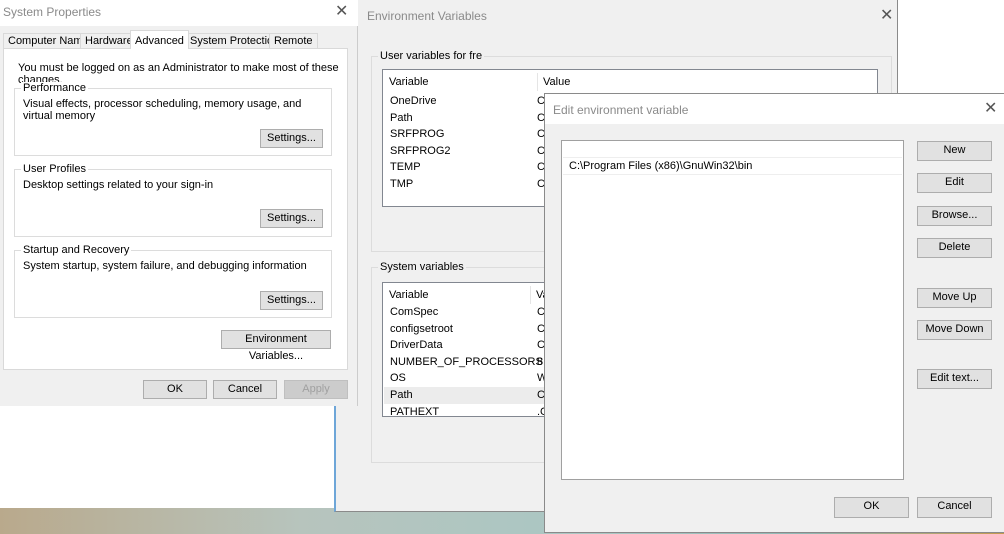 The height and width of the screenshot is (534, 1004). I want to click on list-item: C:\Program Files (x86)\GnuWin32\bin, so click(732, 166).